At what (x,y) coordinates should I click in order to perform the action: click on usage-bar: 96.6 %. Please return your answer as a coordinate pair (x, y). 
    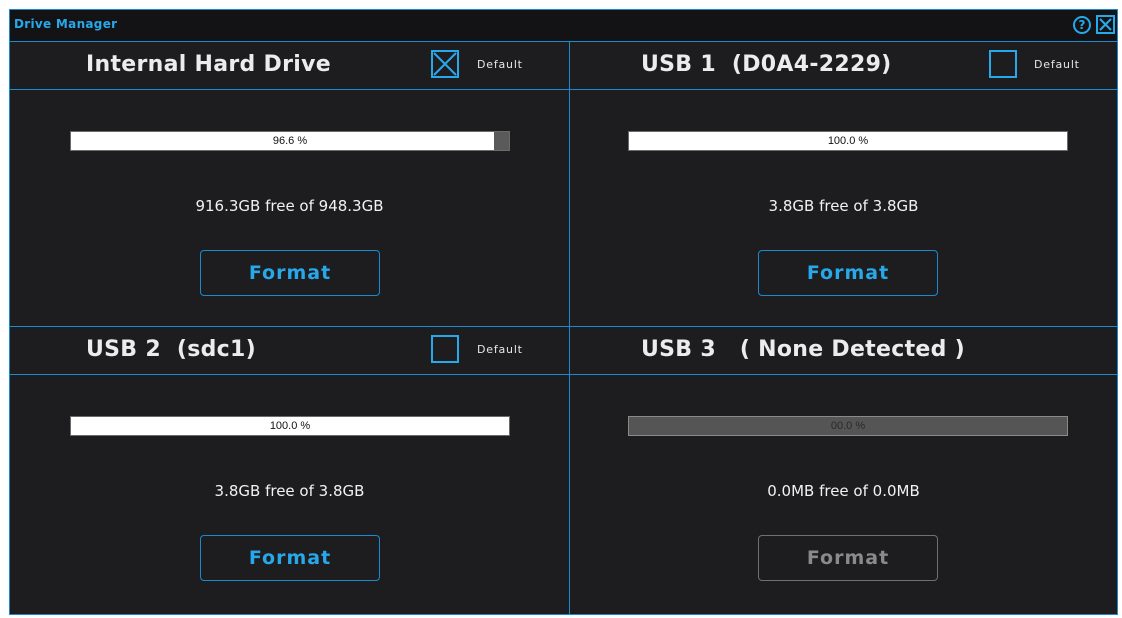
    Looking at the image, I should click on (290, 141).